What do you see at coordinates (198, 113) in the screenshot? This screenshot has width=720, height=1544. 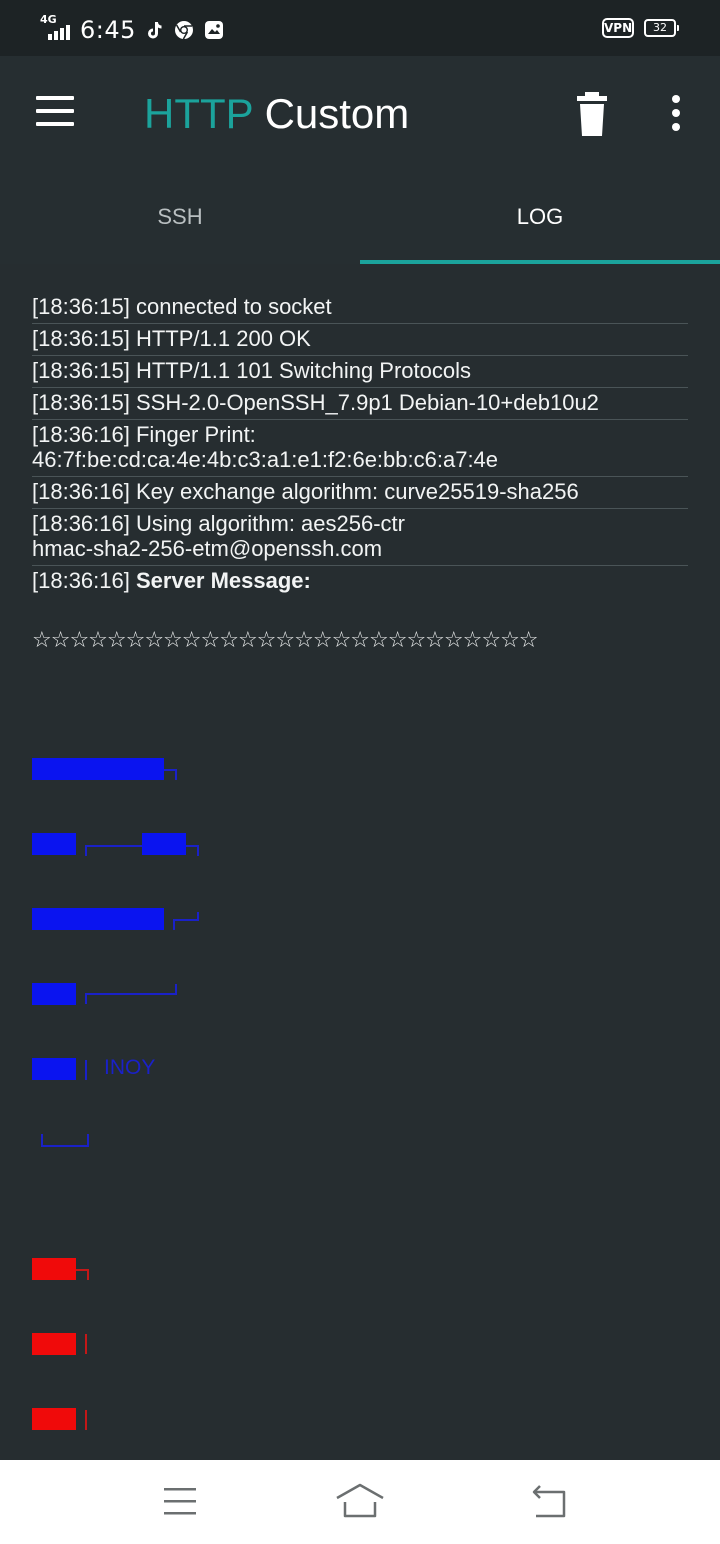 I see `app-title-accent: HTTP` at bounding box center [198, 113].